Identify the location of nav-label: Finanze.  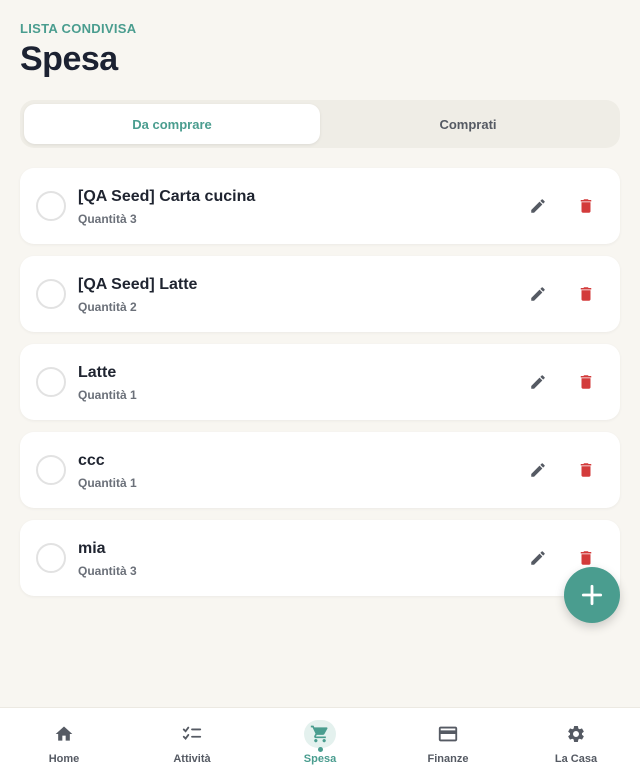
(448, 759).